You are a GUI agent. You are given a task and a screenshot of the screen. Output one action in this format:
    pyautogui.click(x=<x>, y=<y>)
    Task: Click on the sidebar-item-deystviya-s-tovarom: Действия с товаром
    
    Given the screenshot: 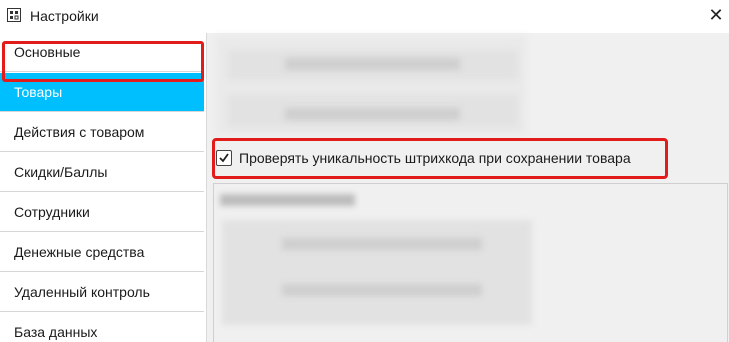 What is the action you would take?
    pyautogui.click(x=102, y=132)
    